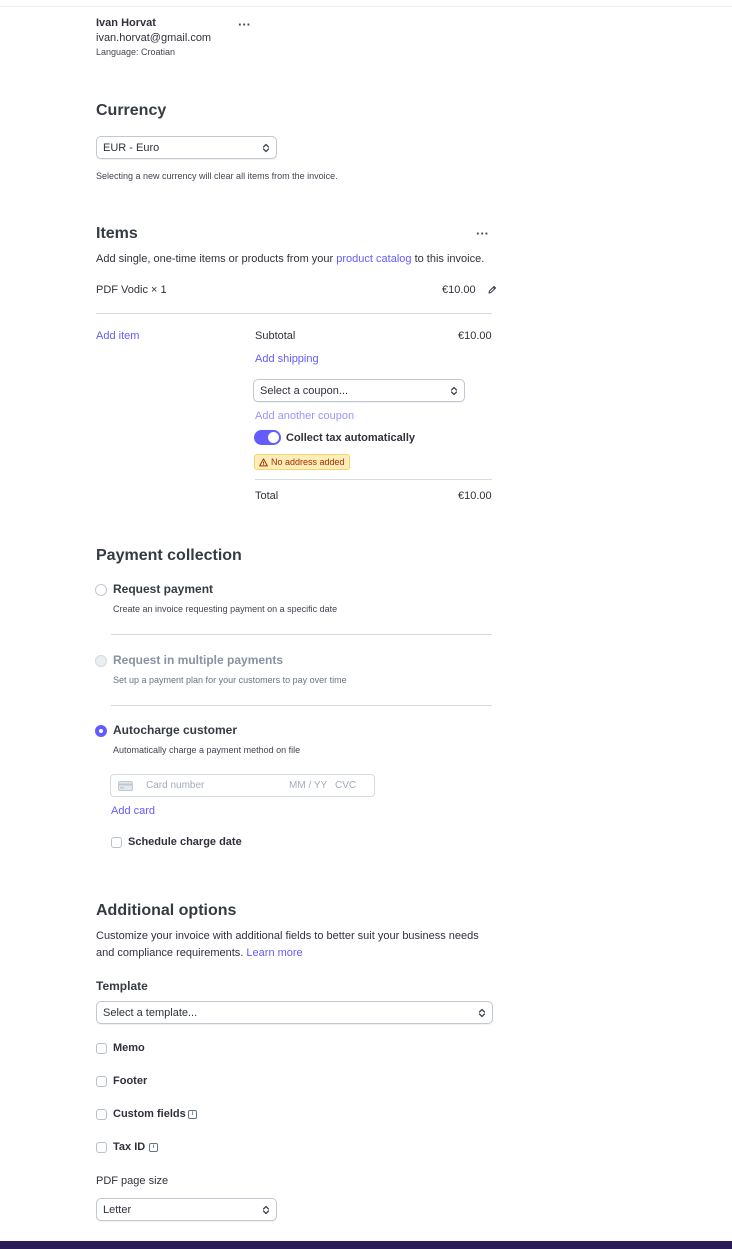  I want to click on add-item-button: Add item, so click(117, 336).